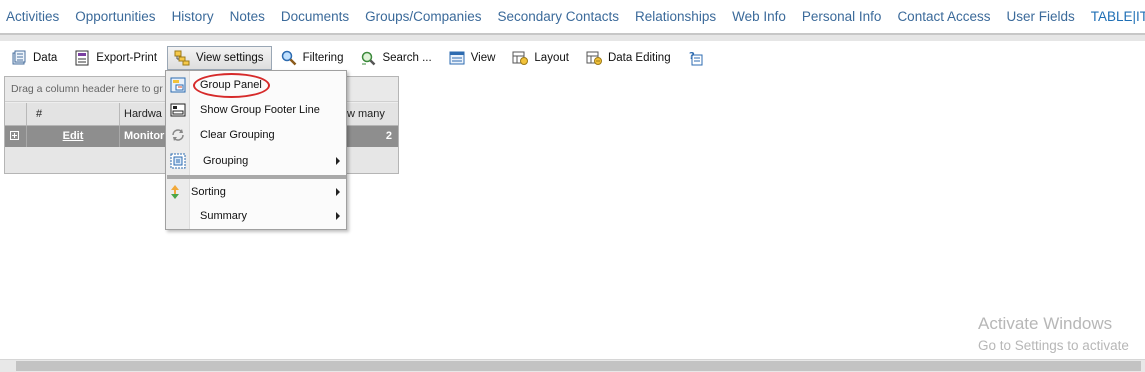  What do you see at coordinates (639, 57) in the screenshot?
I see `data-editing-label: Data Editing` at bounding box center [639, 57].